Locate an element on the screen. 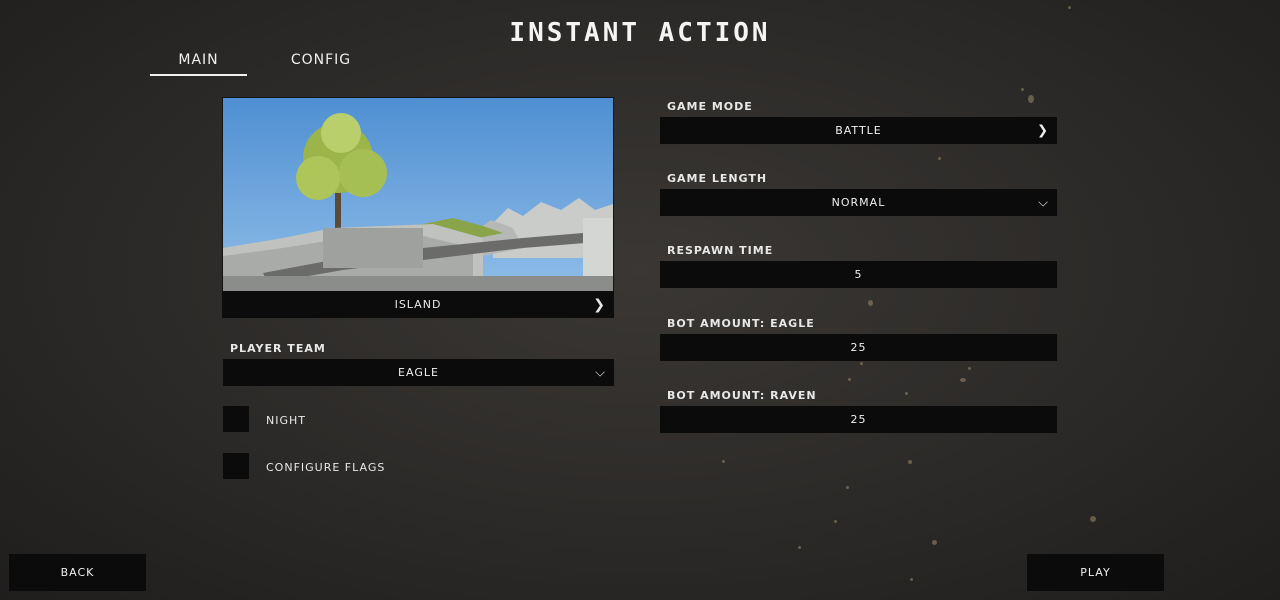 This screenshot has width=1280, height=600. bot-amount-raven-input: 25 is located at coordinates (858, 419).